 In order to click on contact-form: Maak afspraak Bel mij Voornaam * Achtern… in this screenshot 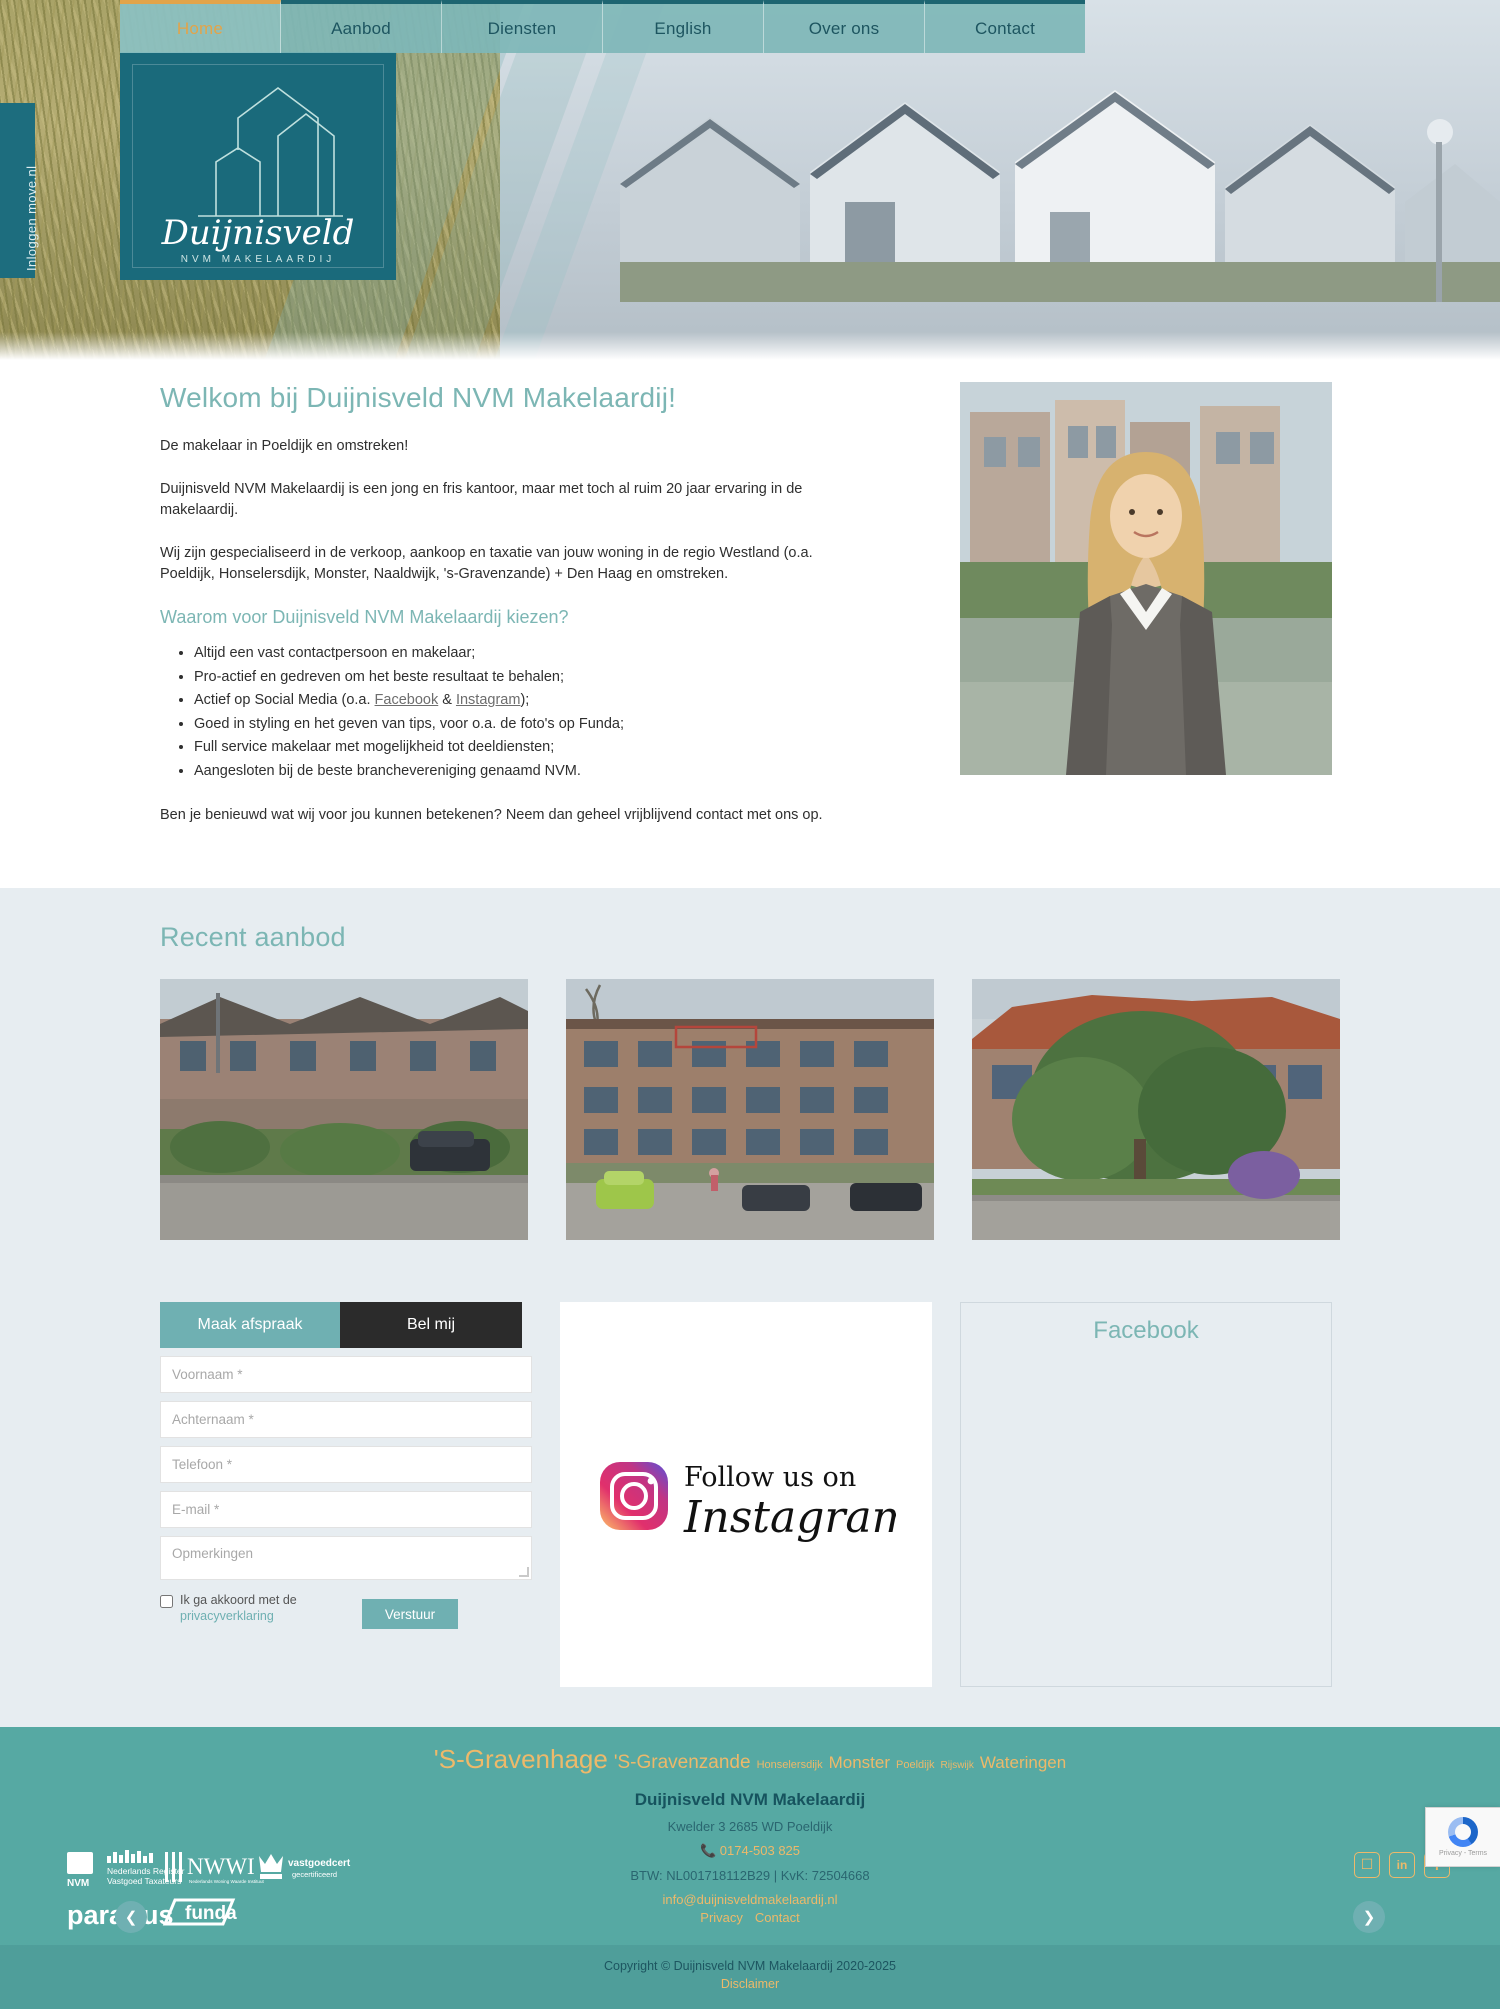, I will do `click(346, 1494)`.